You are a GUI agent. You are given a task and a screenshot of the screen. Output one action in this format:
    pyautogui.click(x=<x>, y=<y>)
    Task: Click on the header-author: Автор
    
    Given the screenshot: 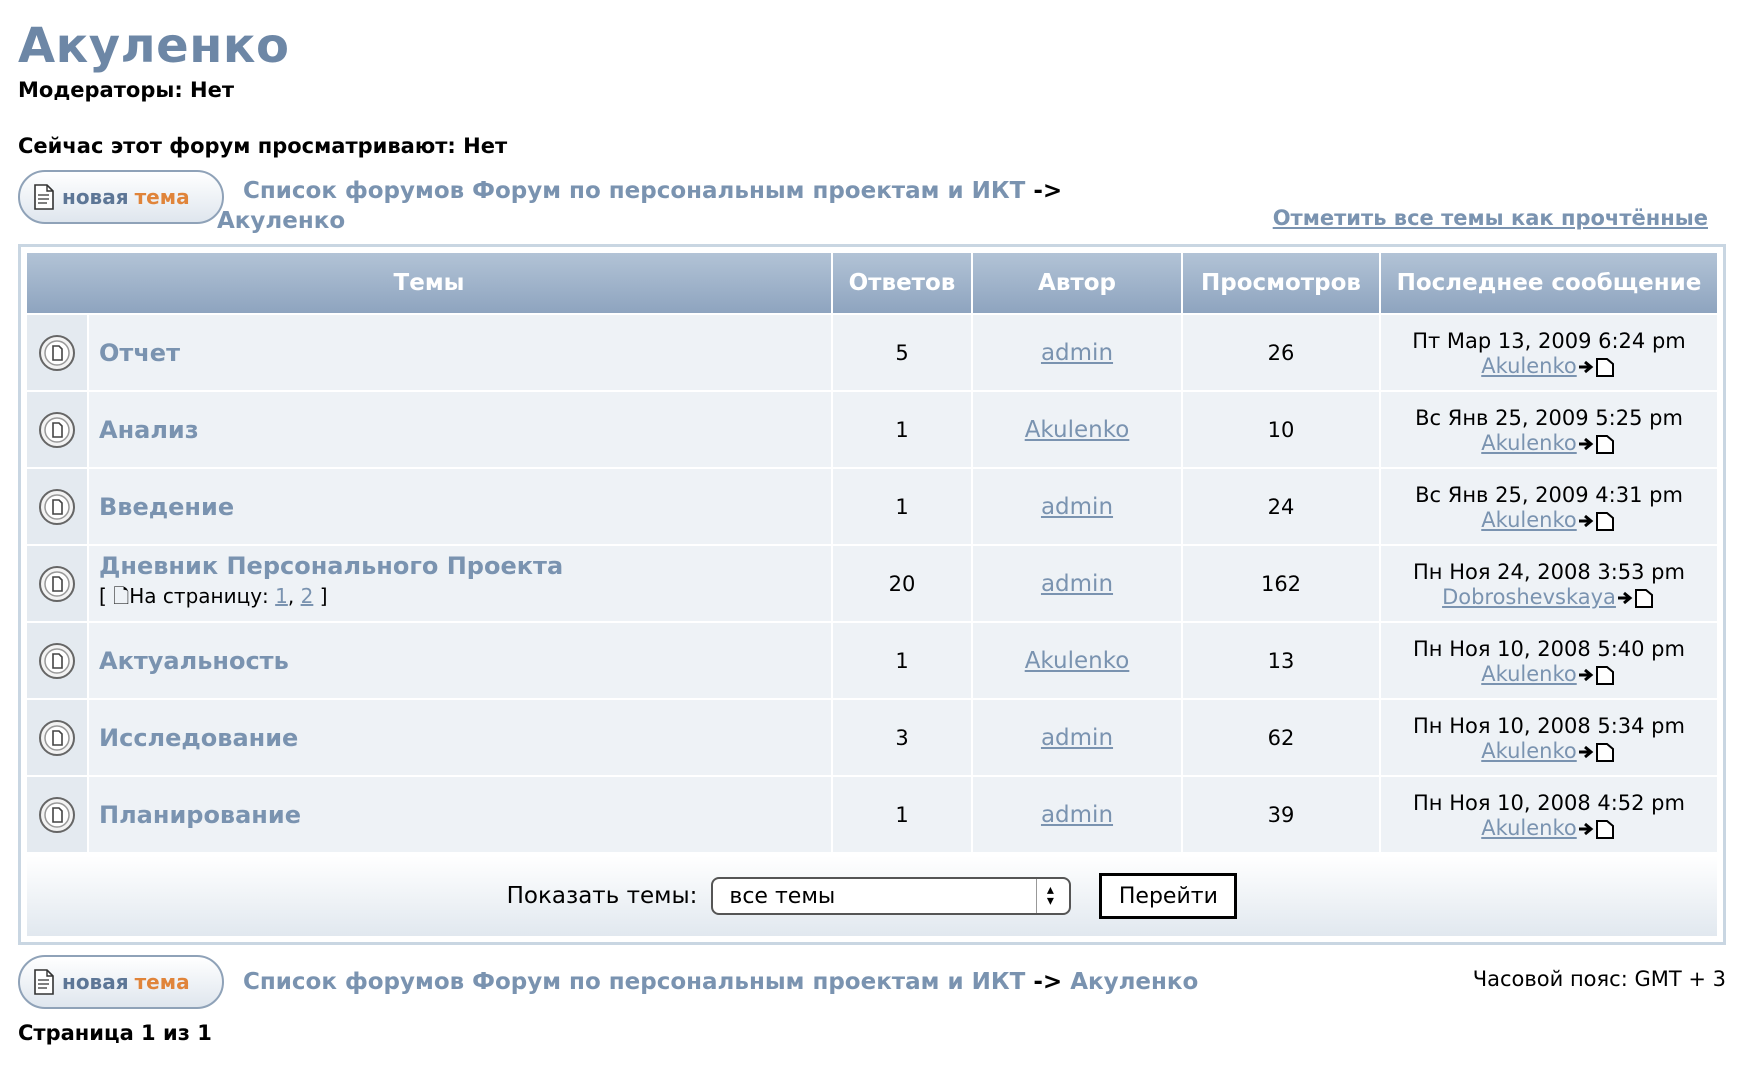 What is the action you would take?
    pyautogui.click(x=1077, y=283)
    